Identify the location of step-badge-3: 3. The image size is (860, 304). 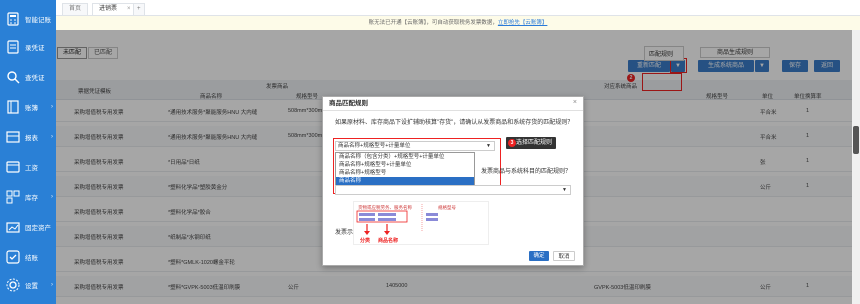
(512, 143).